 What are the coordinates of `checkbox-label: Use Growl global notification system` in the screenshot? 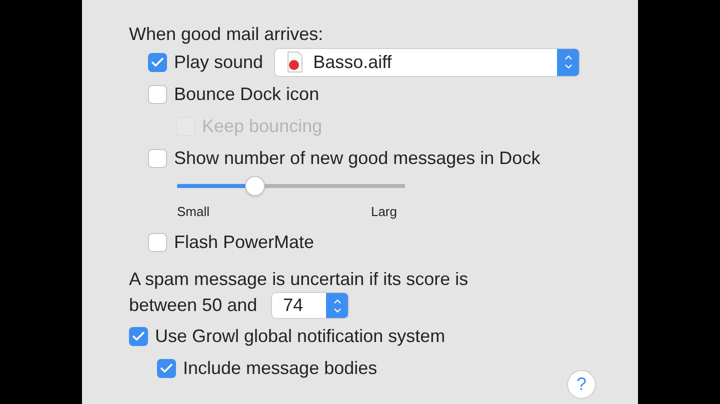 It's located at (300, 336).